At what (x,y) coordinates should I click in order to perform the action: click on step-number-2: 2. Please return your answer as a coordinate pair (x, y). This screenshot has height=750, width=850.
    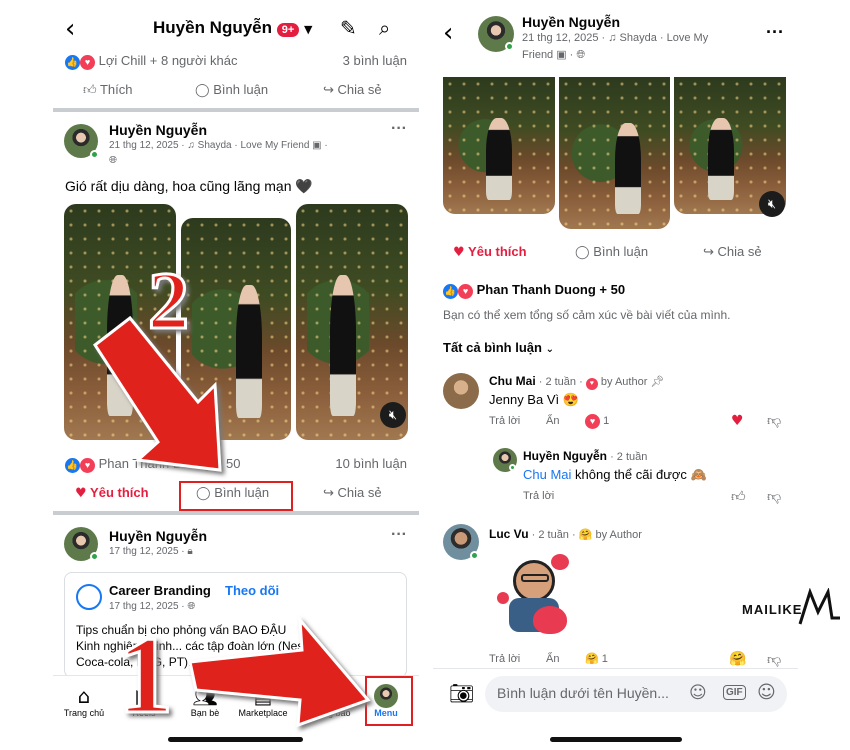
    Looking at the image, I should click on (168, 300).